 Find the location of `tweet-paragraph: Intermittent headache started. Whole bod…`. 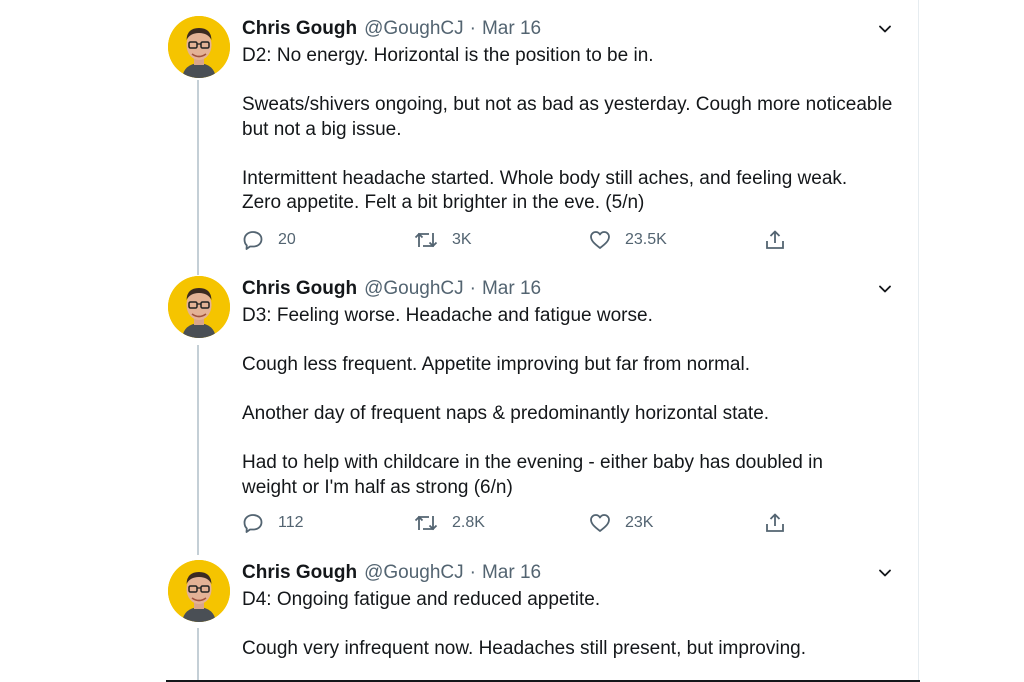

tweet-paragraph: Intermittent headache started. Whole bod… is located at coordinates (545, 190).